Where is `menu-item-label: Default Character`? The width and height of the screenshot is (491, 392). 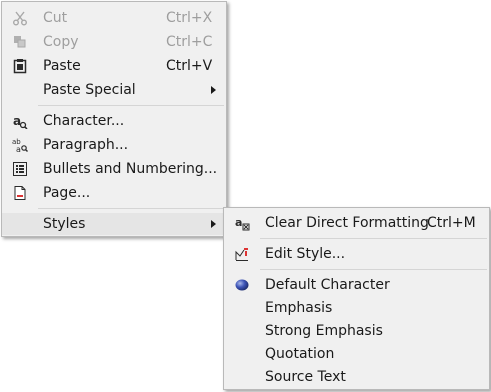 menu-item-label: Default Character is located at coordinates (327, 285).